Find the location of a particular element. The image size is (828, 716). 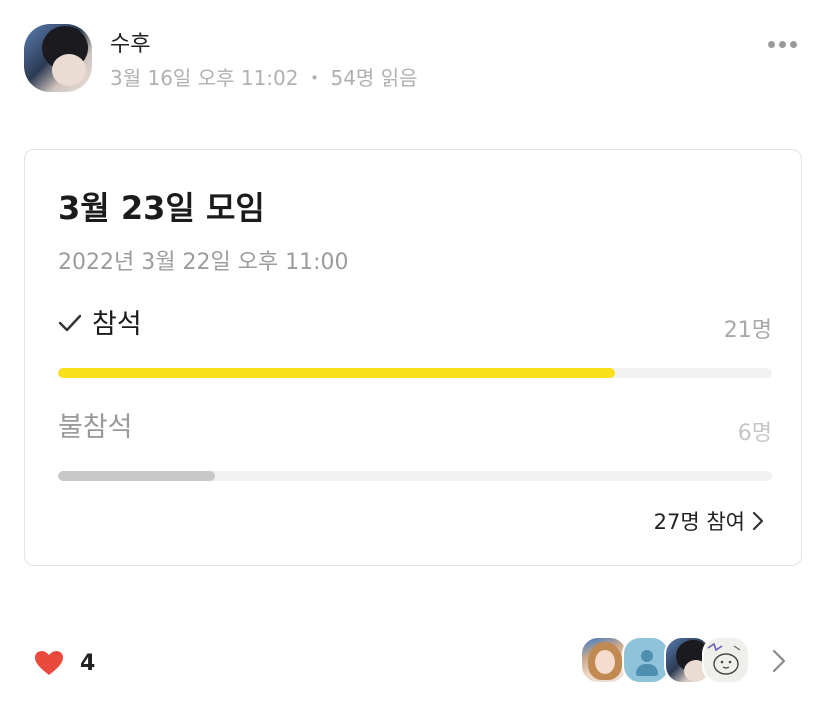

post-footer: 4 is located at coordinates (414, 660).